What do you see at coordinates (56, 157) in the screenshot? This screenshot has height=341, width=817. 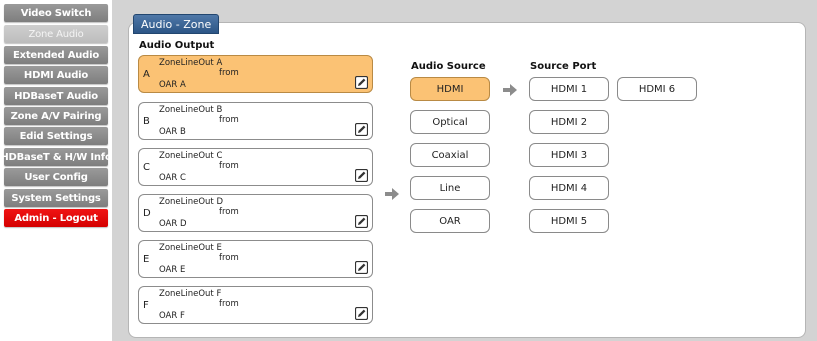 I see `nav-hdbaset-hw-info: HDBaseT & H/W Info` at bounding box center [56, 157].